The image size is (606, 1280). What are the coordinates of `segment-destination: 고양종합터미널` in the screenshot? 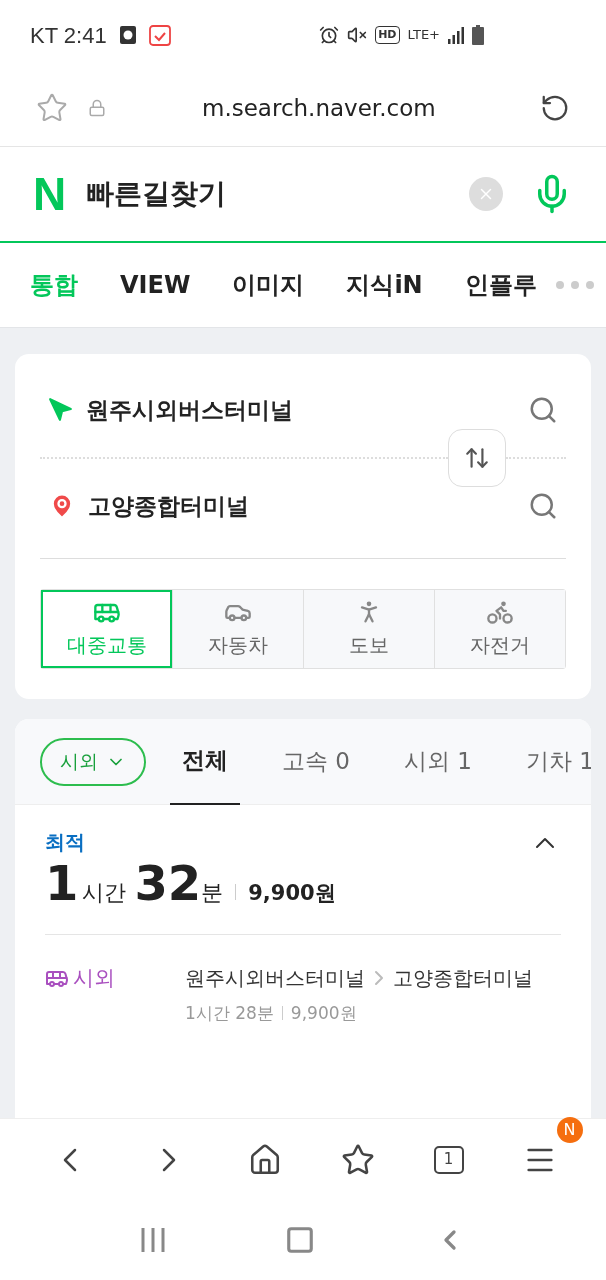 It's located at (463, 978).